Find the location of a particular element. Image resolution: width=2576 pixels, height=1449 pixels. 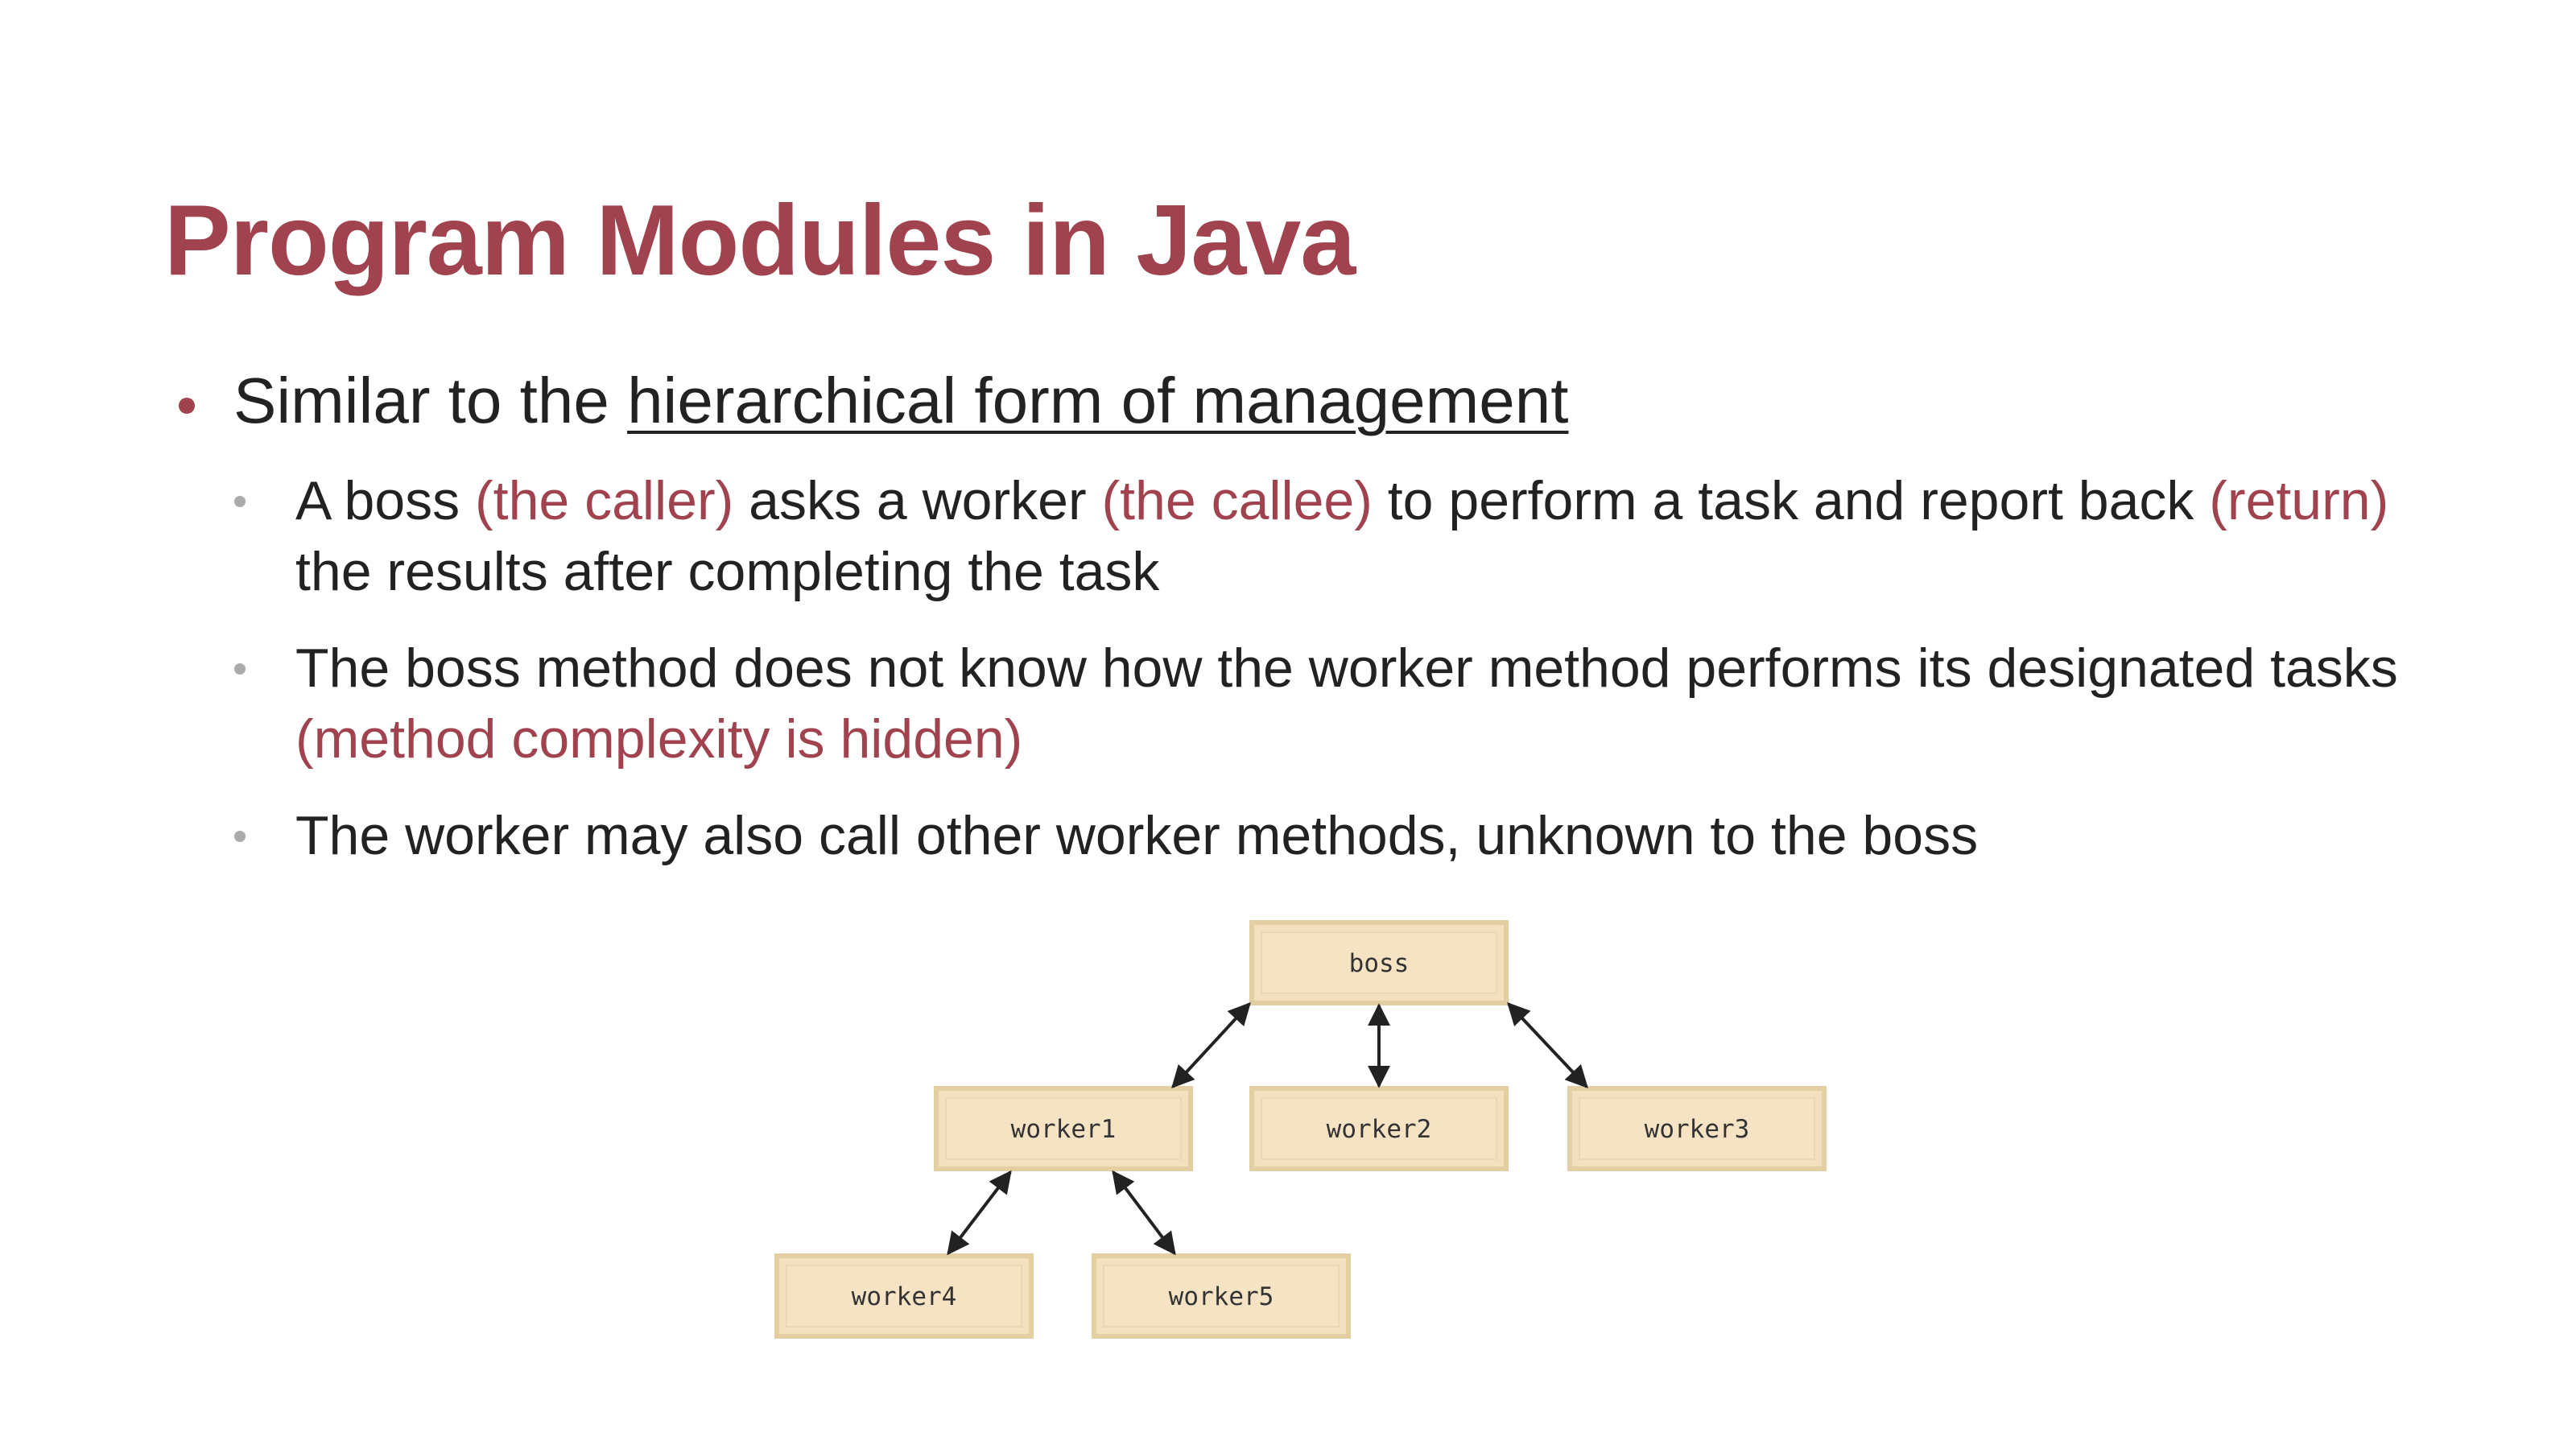

box-worker3-label: worker3 is located at coordinates (1697, 1129).